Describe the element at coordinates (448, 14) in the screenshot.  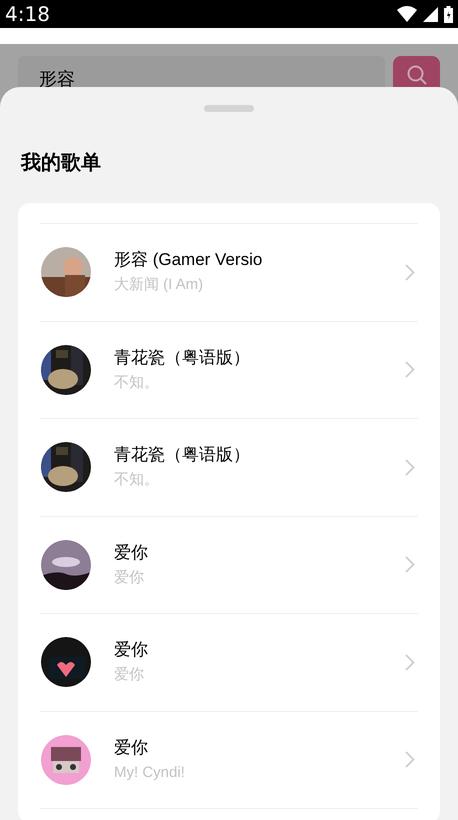
I see `battery-icon` at that location.